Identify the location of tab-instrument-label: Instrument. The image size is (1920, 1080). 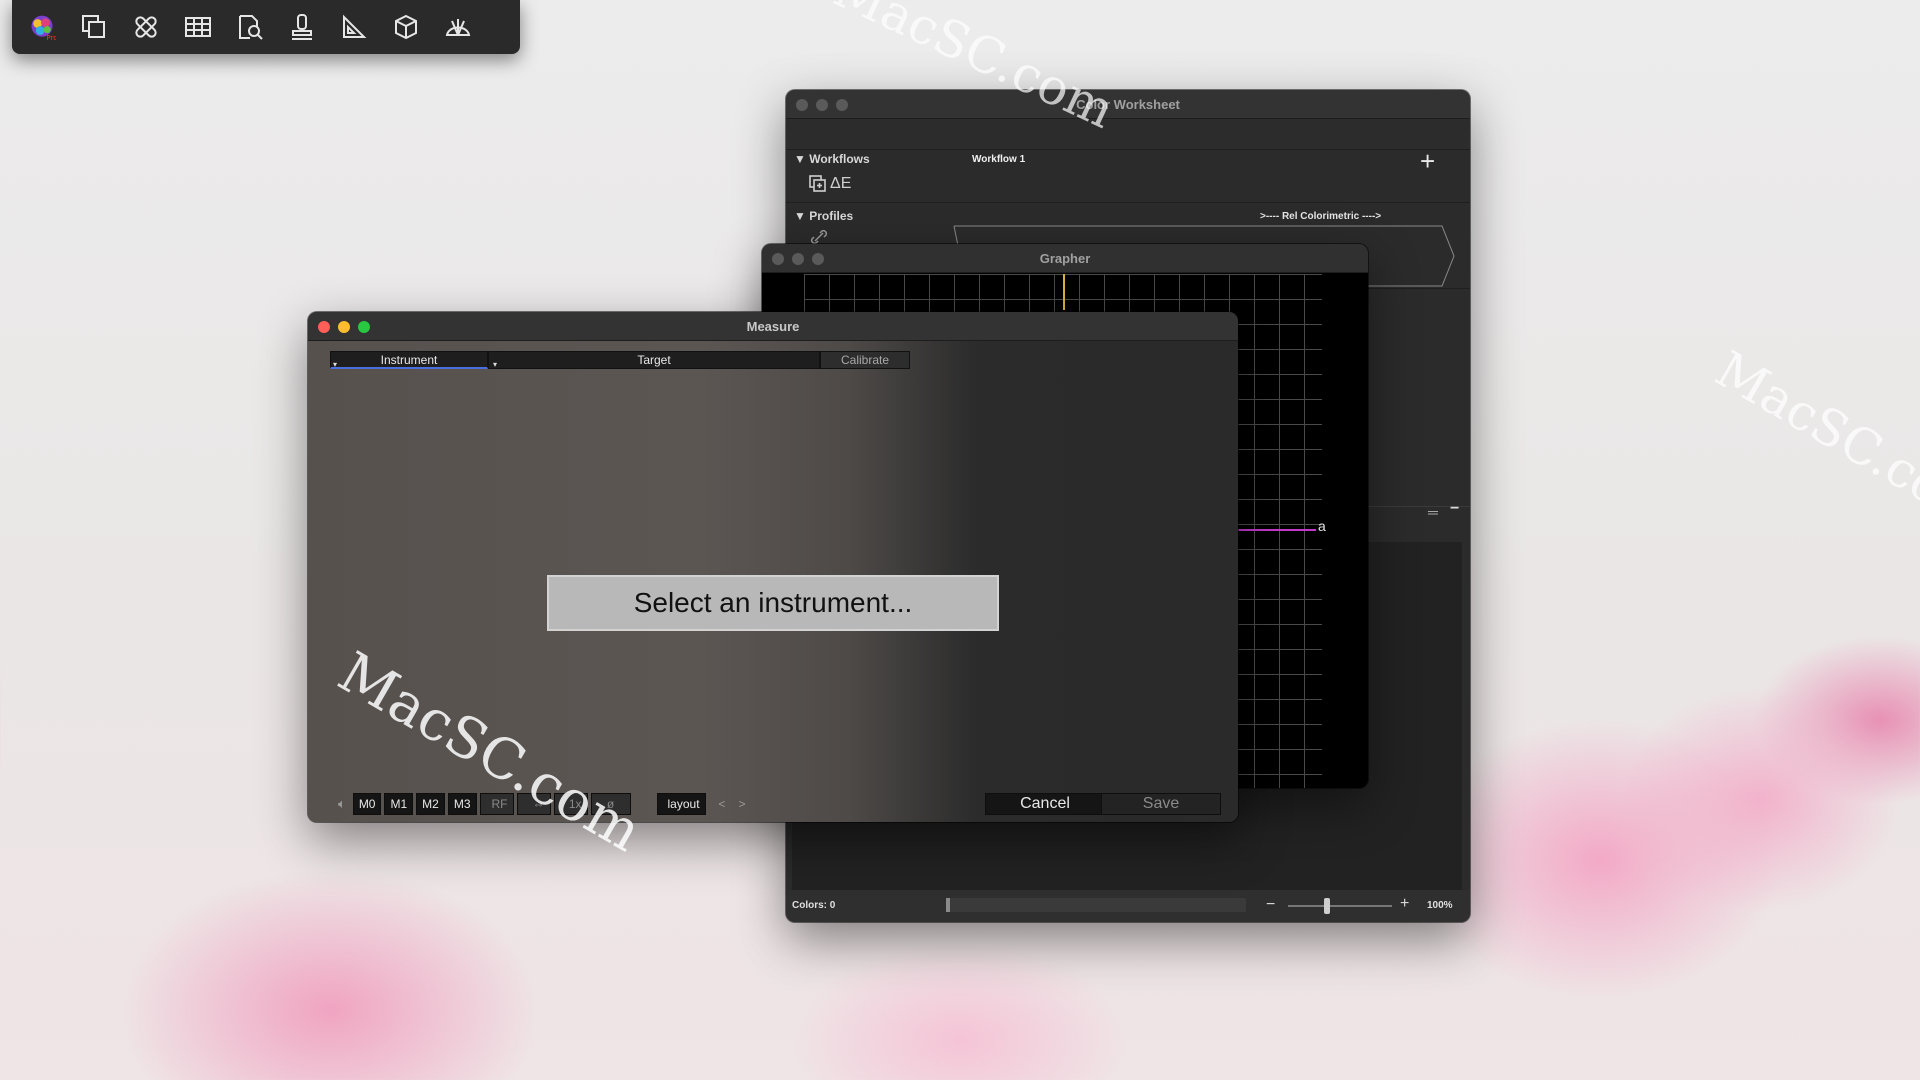
(409, 359).